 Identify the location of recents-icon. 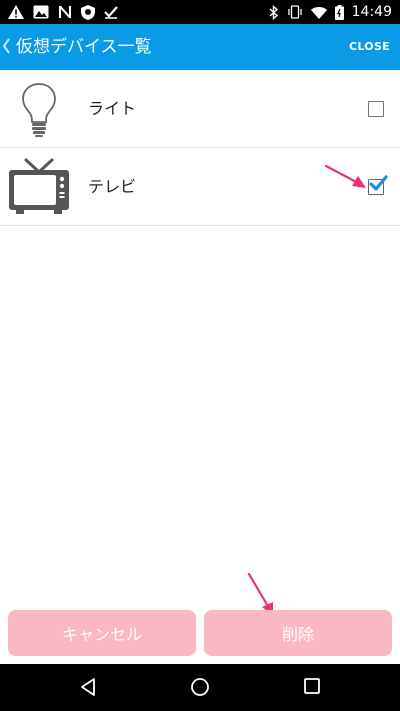
(312, 688).